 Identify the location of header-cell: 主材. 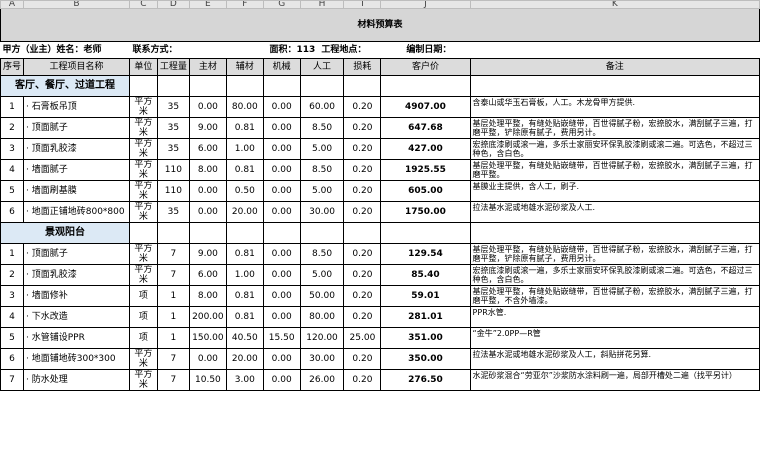
(207, 67).